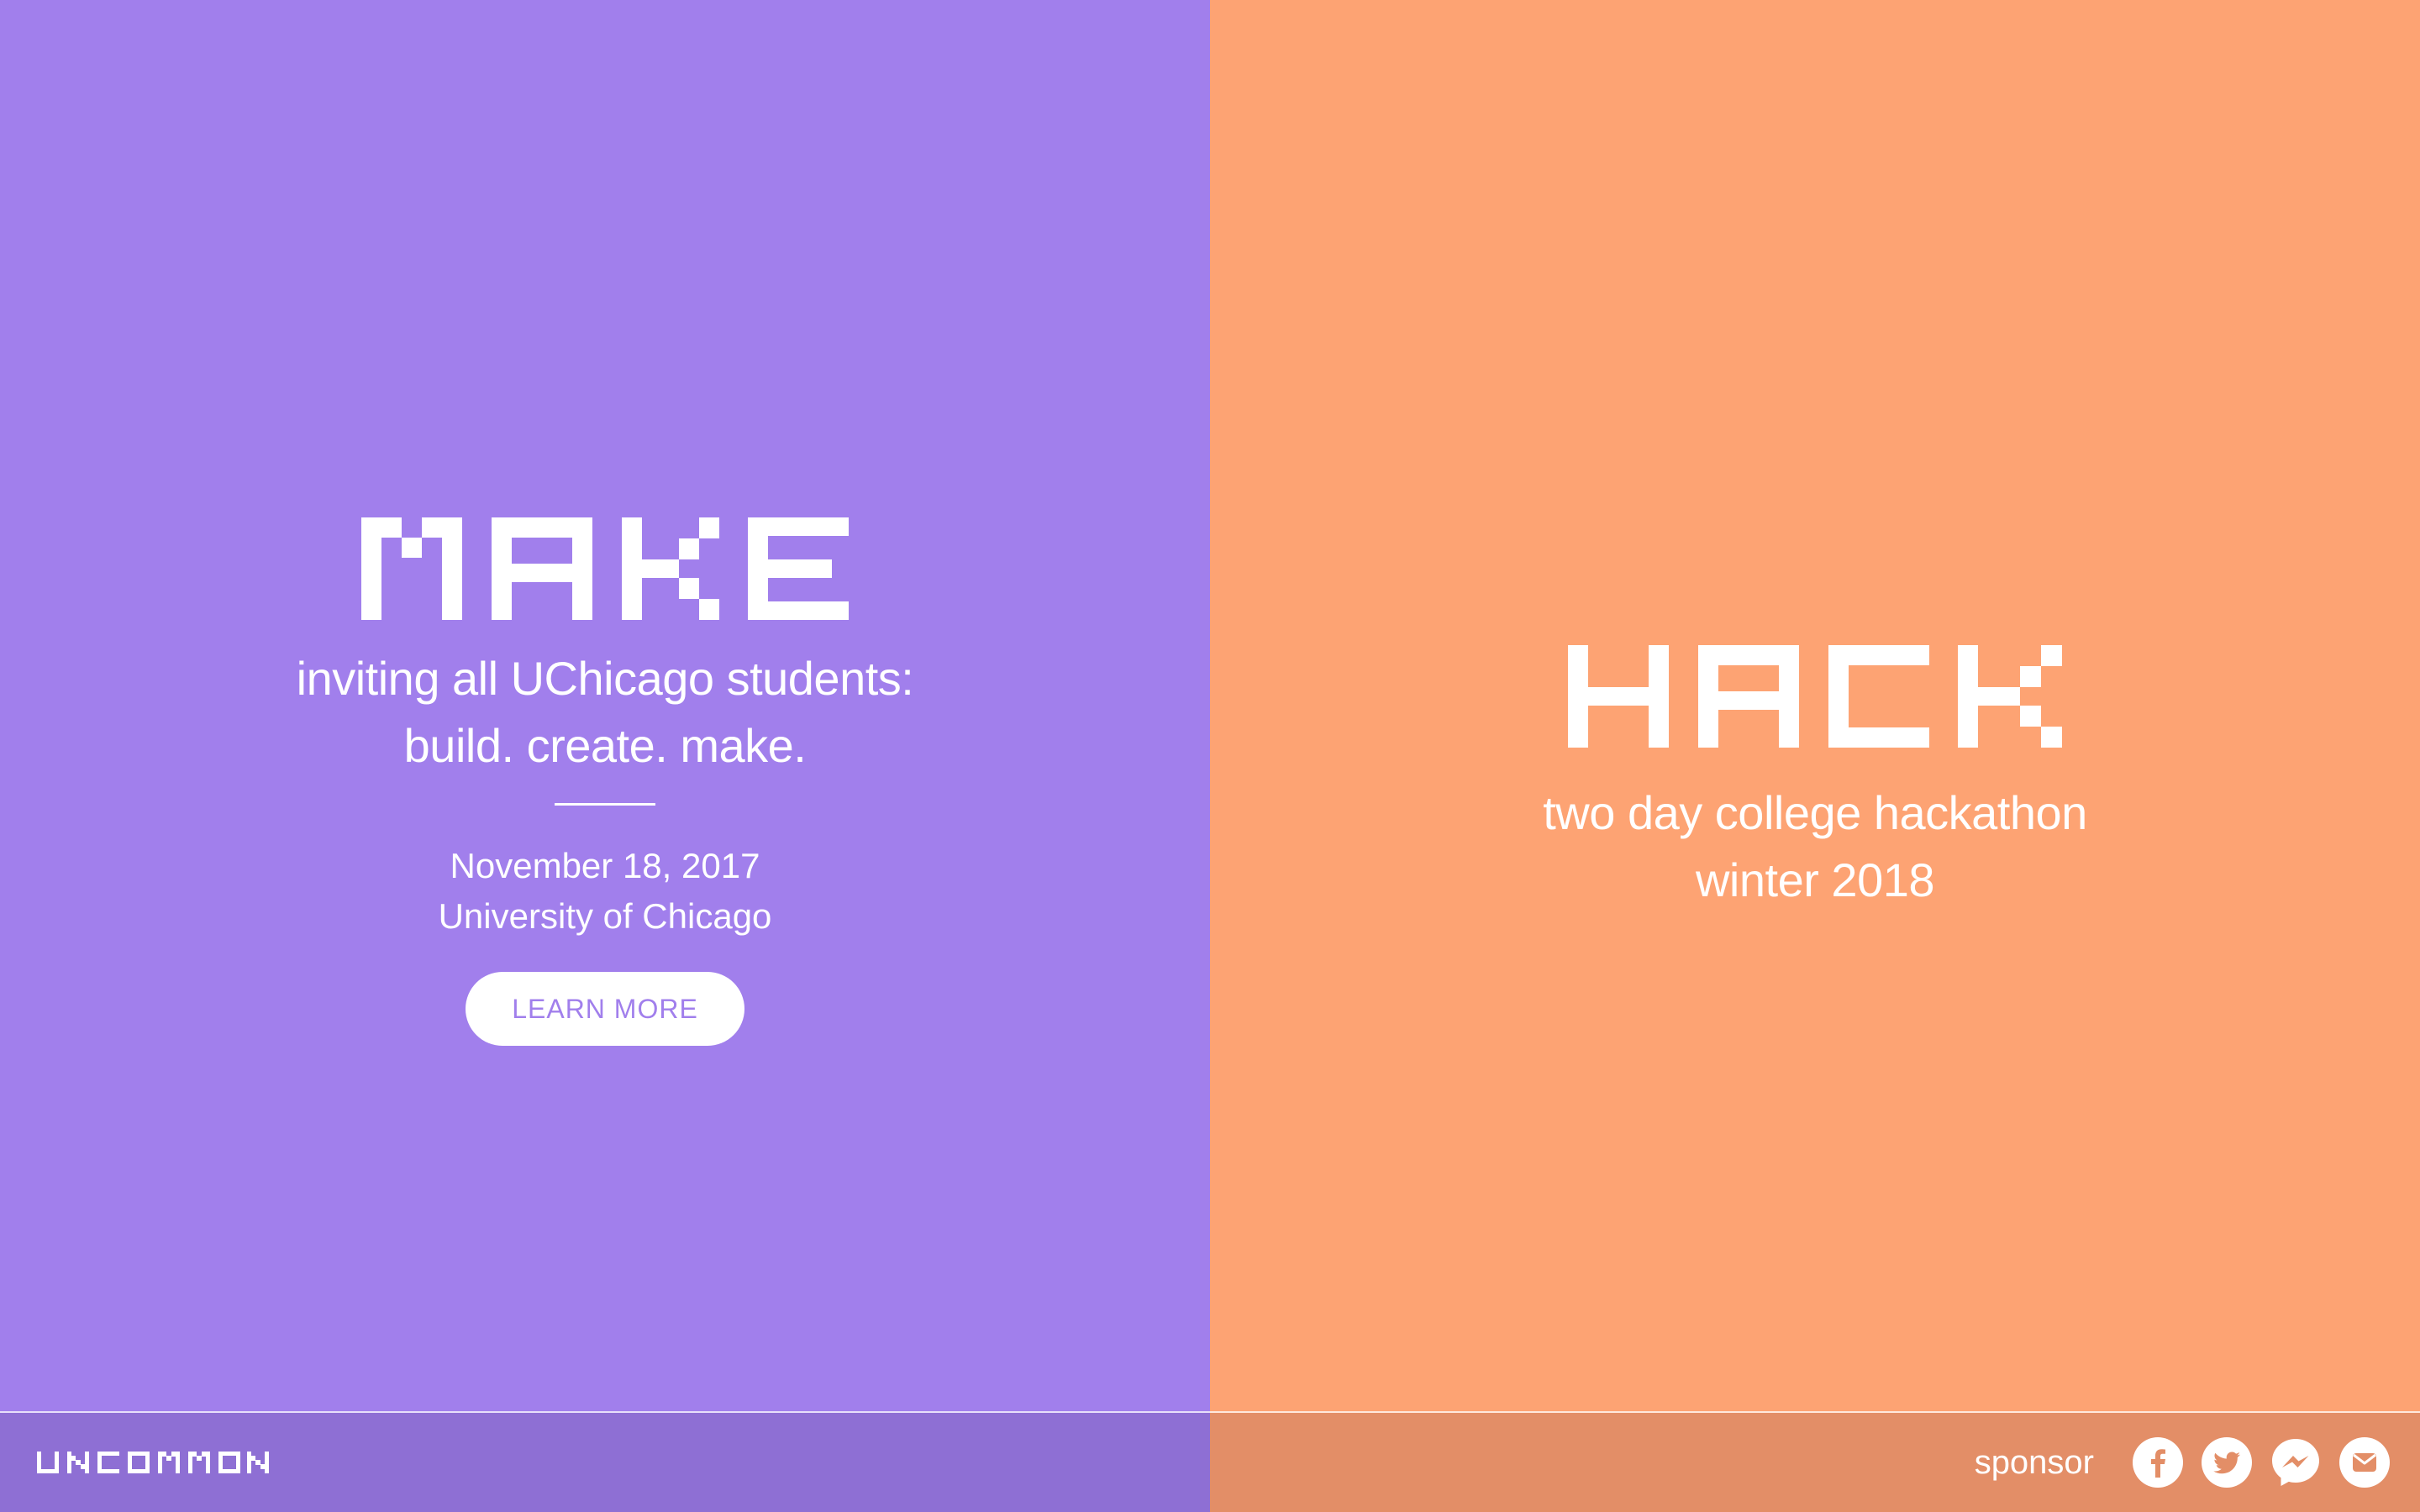 This screenshot has height=1512, width=2420. I want to click on learn-more-button: LEARN MORE, so click(605, 1009).